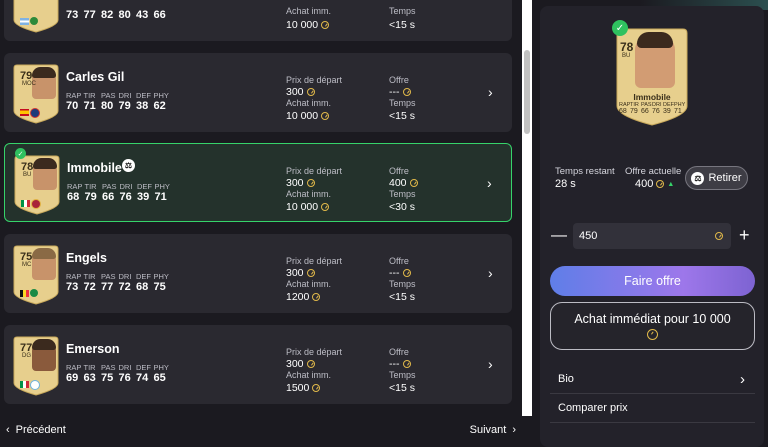 The width and height of the screenshot is (768, 447). Describe the element at coordinates (650, 111) in the screenshot. I see `card-stat-values: 68 79 66 76 39 71` at that location.